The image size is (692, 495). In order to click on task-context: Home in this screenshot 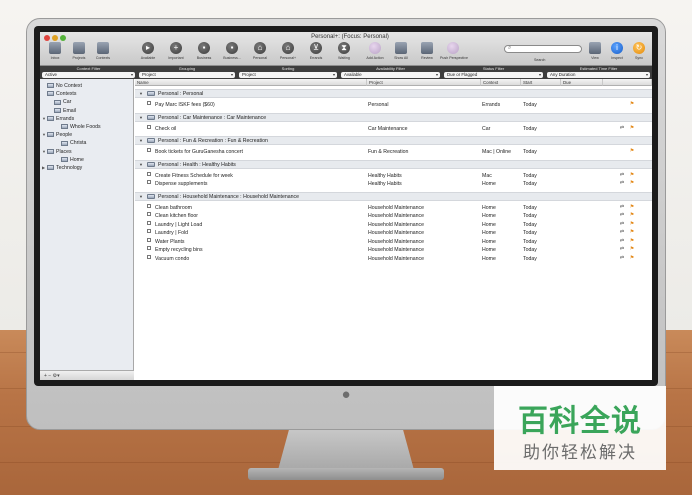, I will do `click(489, 258)`.